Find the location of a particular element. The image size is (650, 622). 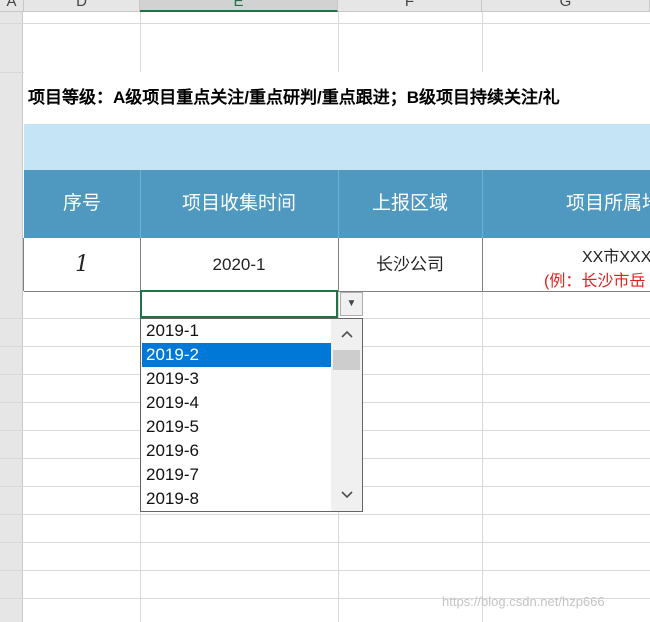

list-item: 2019-7 is located at coordinates (237, 475).